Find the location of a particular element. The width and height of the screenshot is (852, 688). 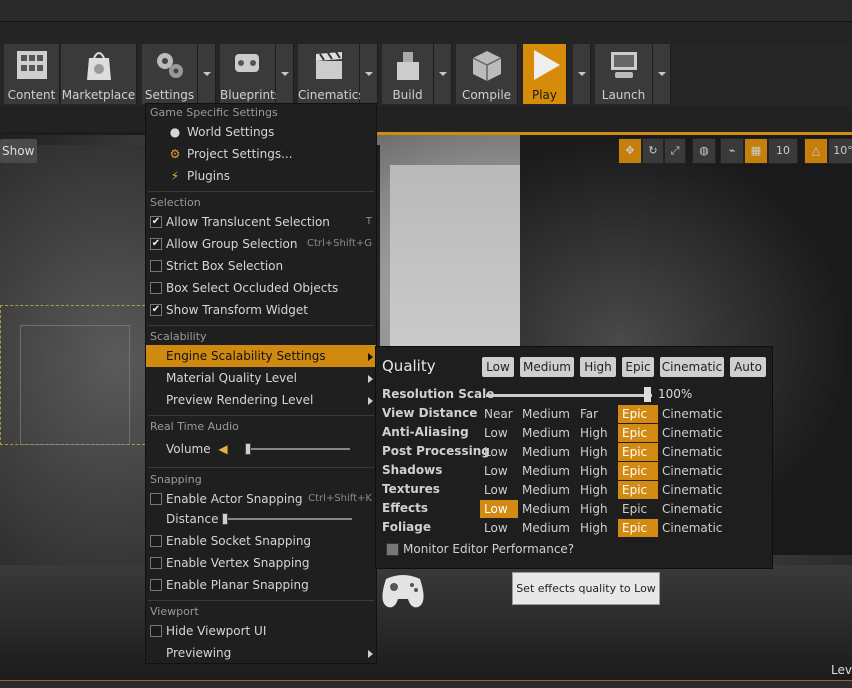

strict-box-checkbox is located at coordinates (156, 266).